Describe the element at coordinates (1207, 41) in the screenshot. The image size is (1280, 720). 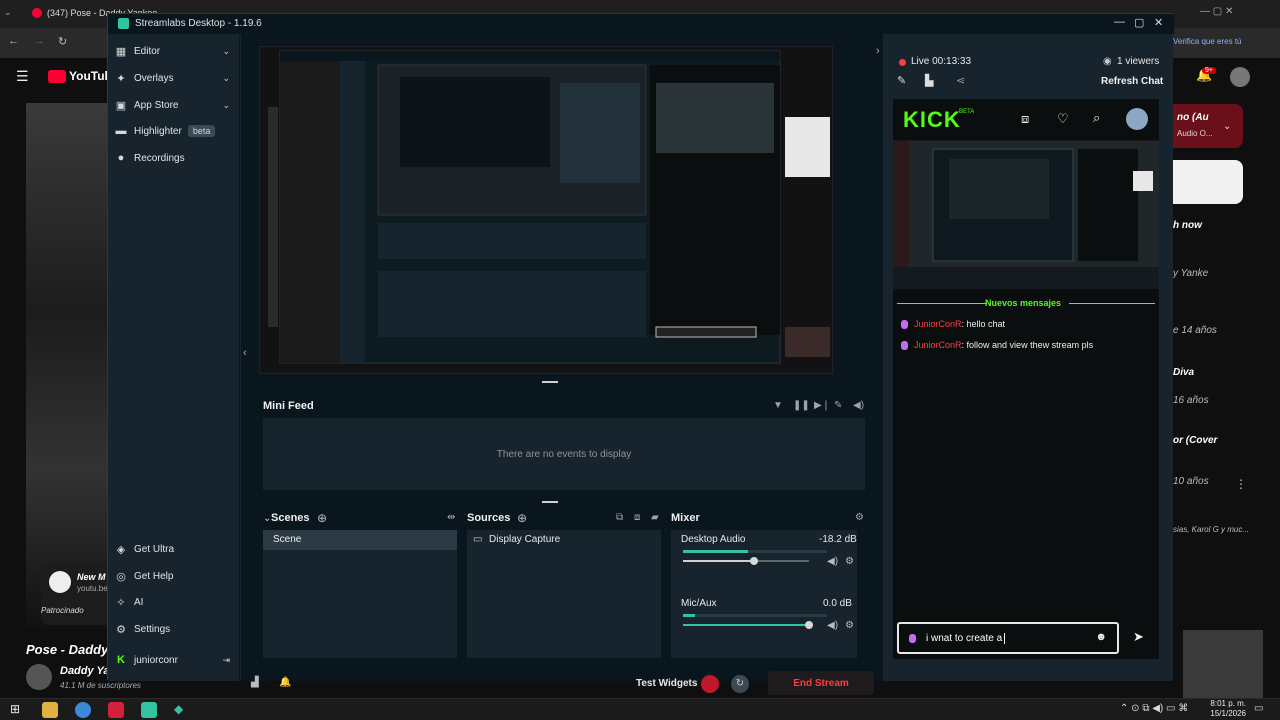
I see `browser-infobar-text: Verifica que eres tú` at that location.